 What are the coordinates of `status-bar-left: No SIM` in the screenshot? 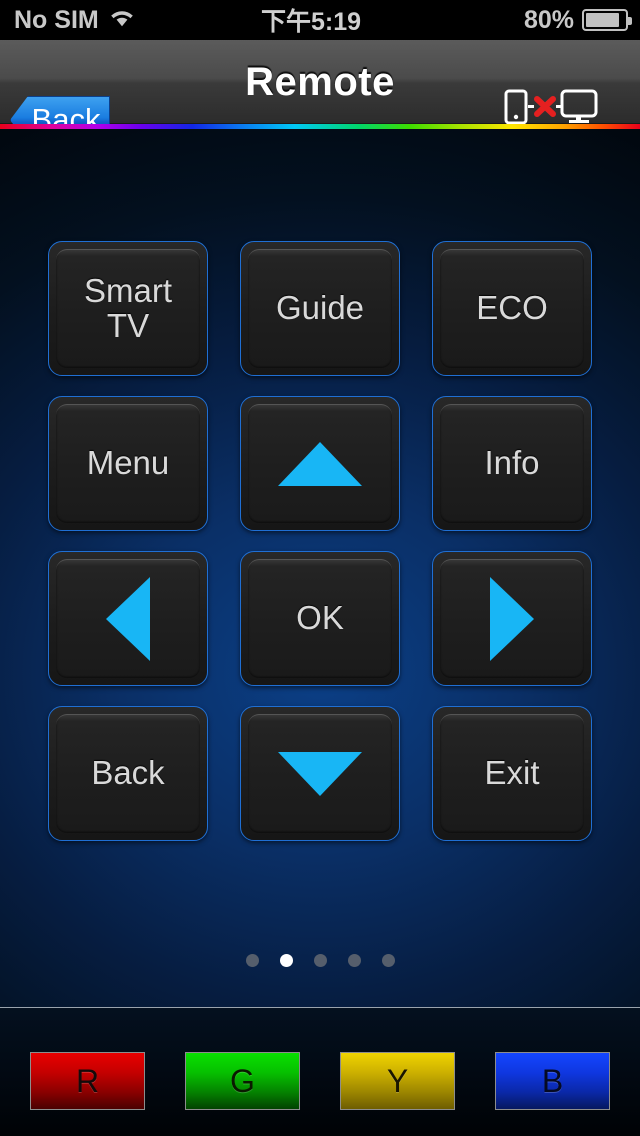 It's located at (124, 20).